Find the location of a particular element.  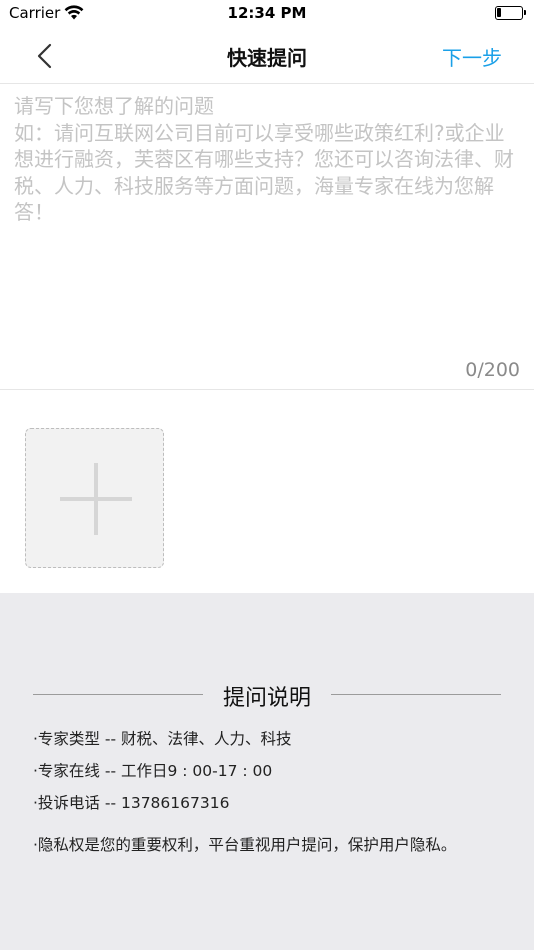

status-bar: Carrier 12:34 PM is located at coordinates (267, 14).